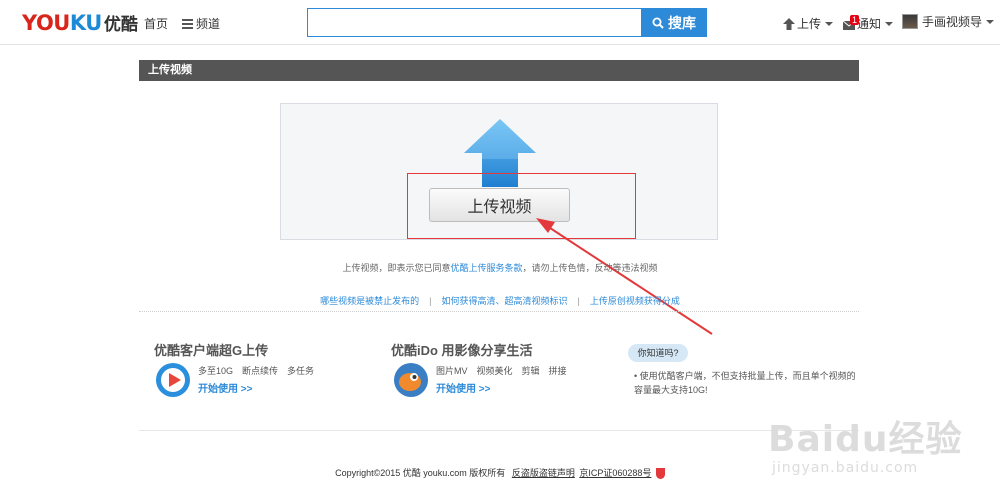 This screenshot has width=1000, height=502. Describe the element at coordinates (411, 380) in the screenshot. I see `ido-bird-icon` at that location.